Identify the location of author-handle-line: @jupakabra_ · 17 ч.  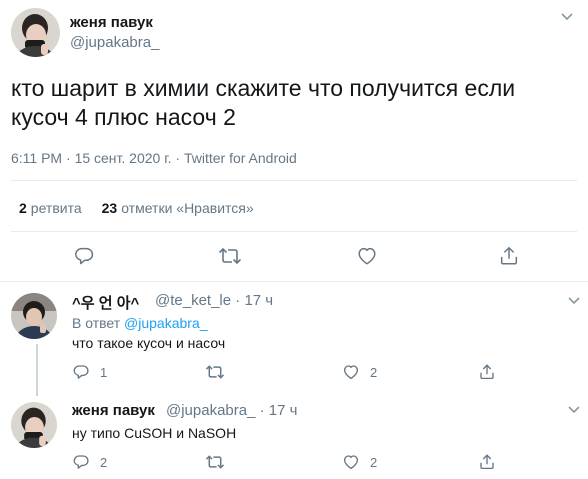
(231, 410).